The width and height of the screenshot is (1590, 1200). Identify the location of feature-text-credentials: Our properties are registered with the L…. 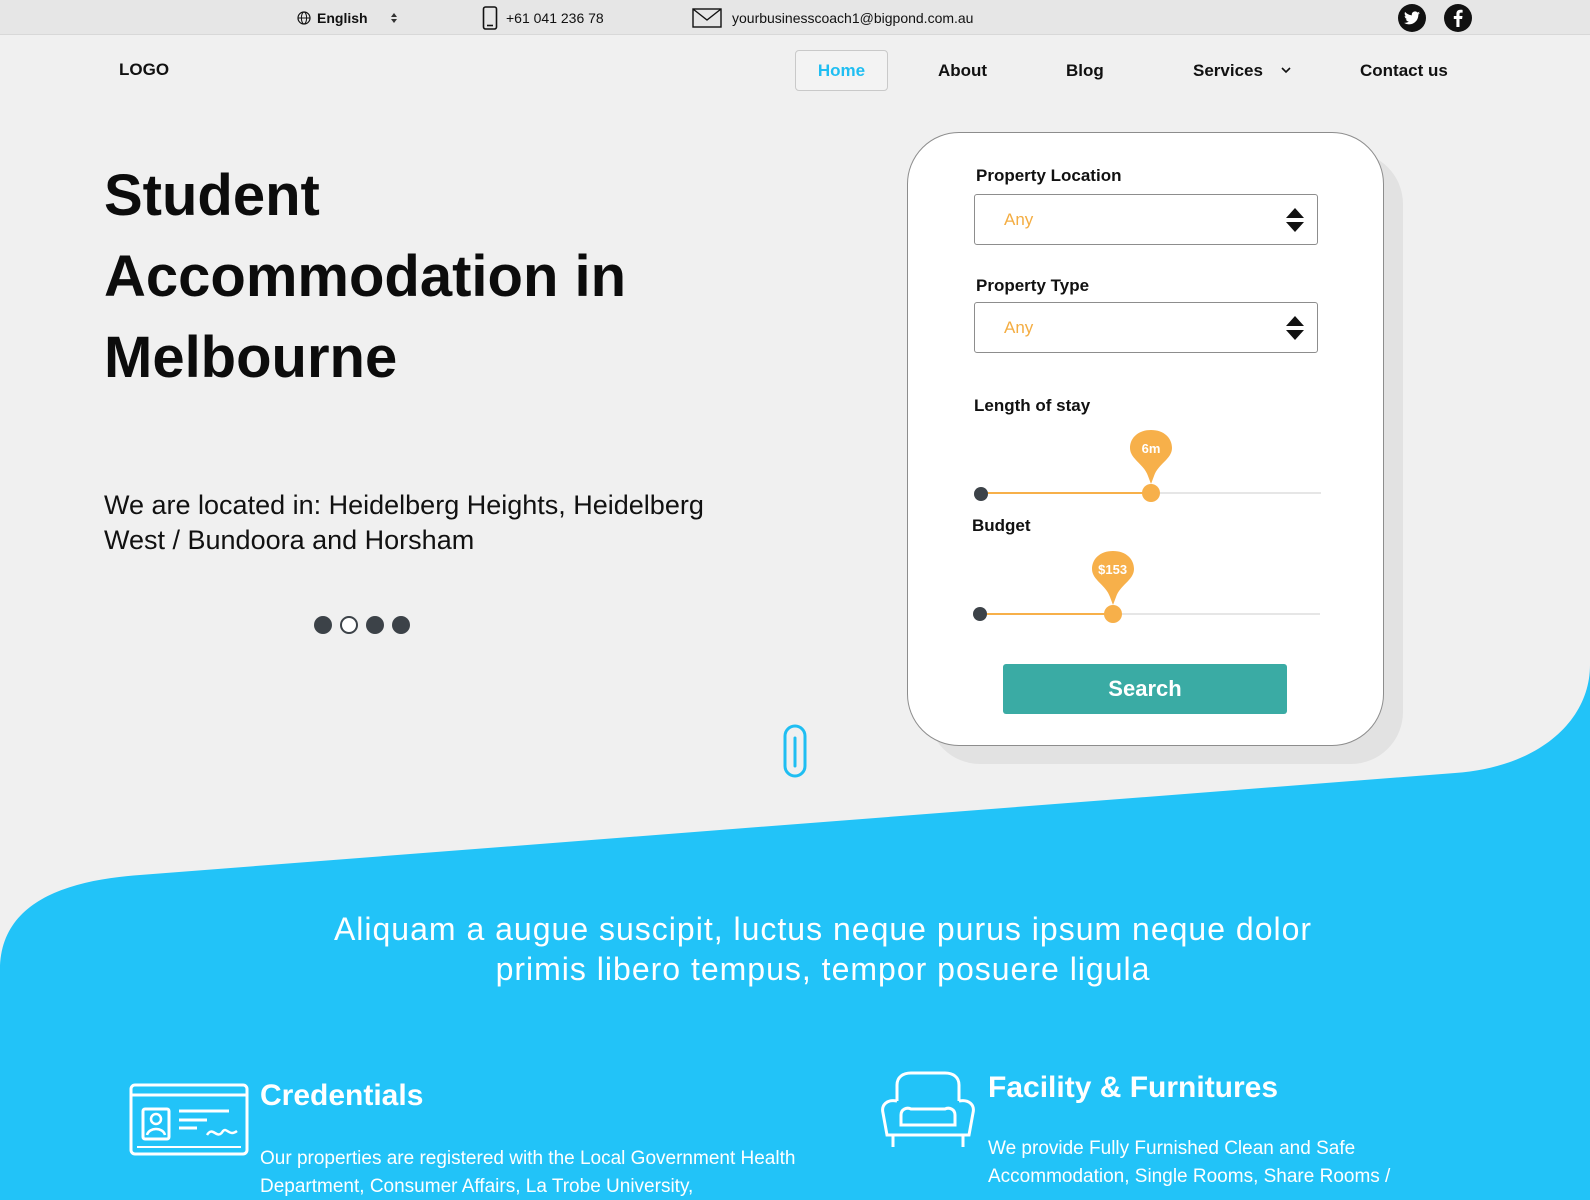
(528, 1172).